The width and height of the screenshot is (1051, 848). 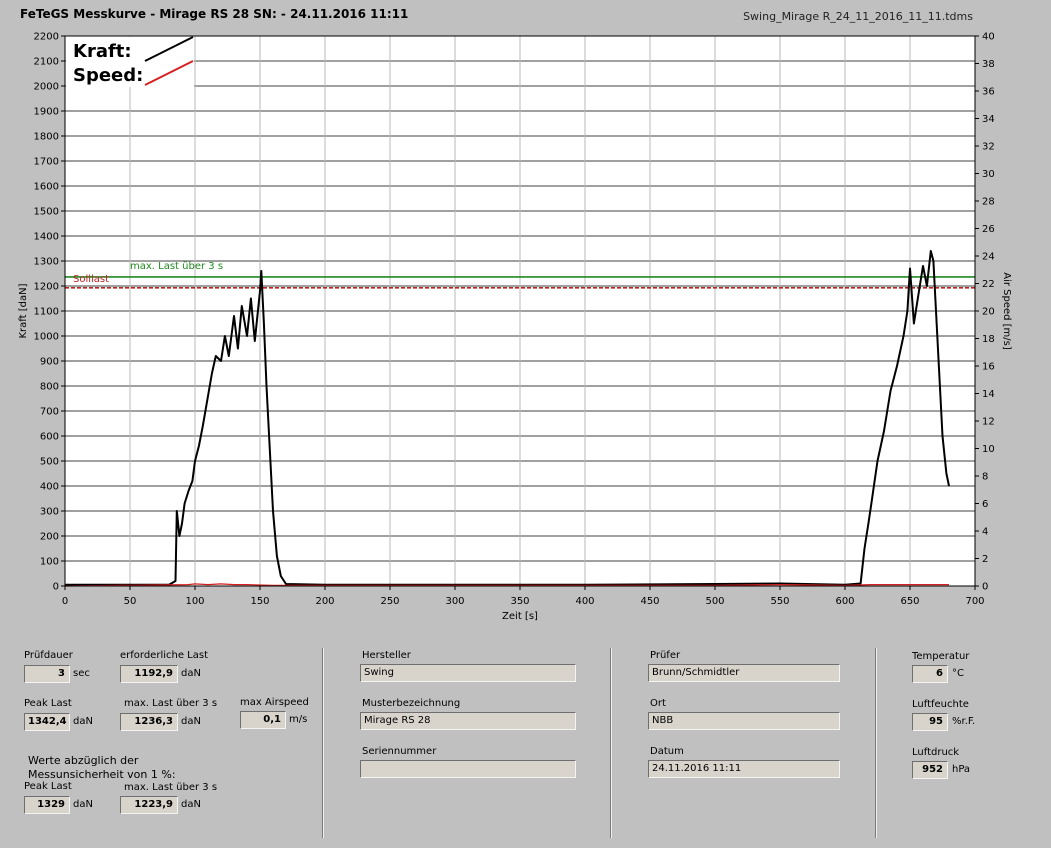 What do you see at coordinates (81, 673) in the screenshot?
I see `pruefdauer-unit: sec` at bounding box center [81, 673].